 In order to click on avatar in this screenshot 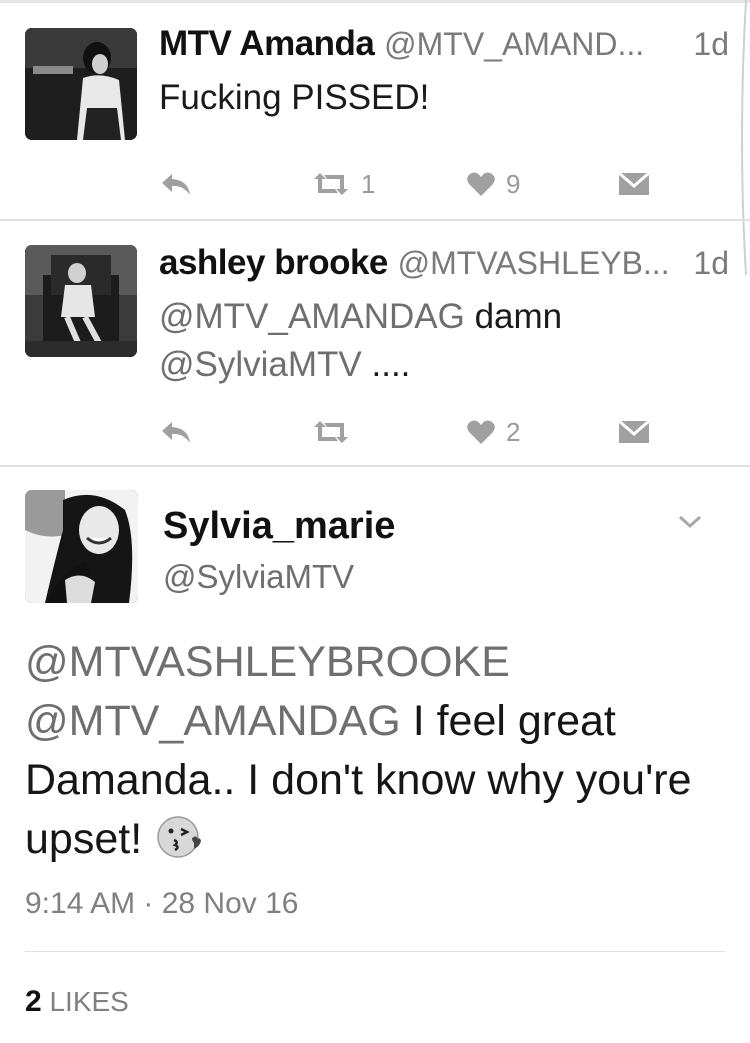, I will do `click(81, 546)`.